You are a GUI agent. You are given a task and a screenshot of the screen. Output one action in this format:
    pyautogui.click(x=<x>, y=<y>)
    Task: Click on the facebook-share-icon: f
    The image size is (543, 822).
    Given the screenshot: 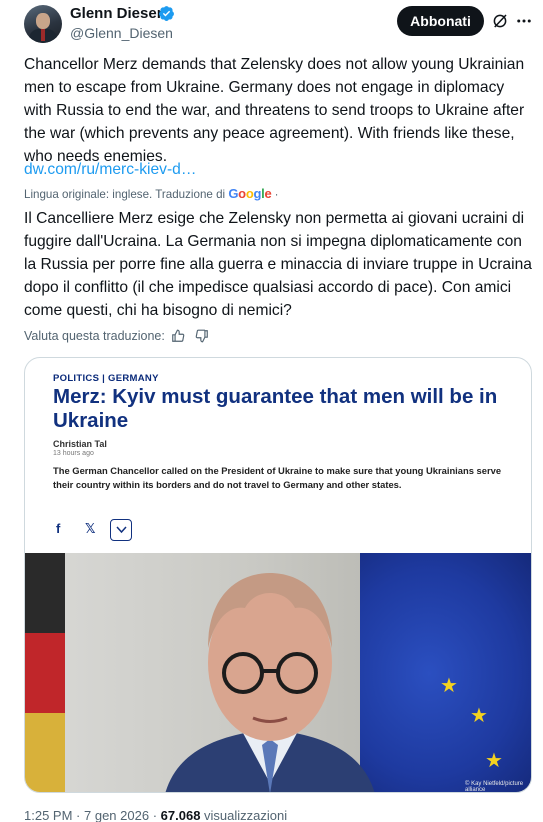 What is the action you would take?
    pyautogui.click(x=58, y=528)
    